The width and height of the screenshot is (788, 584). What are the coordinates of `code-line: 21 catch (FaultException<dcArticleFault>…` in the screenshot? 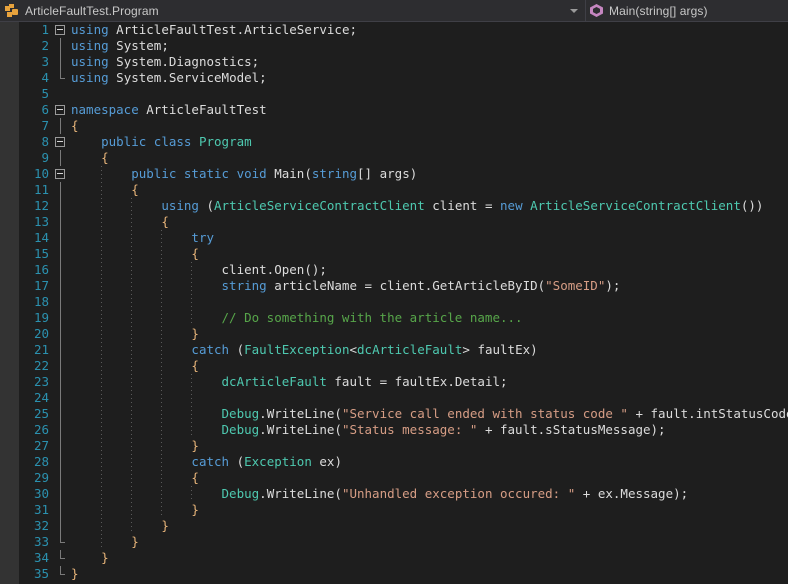 It's located at (403, 350).